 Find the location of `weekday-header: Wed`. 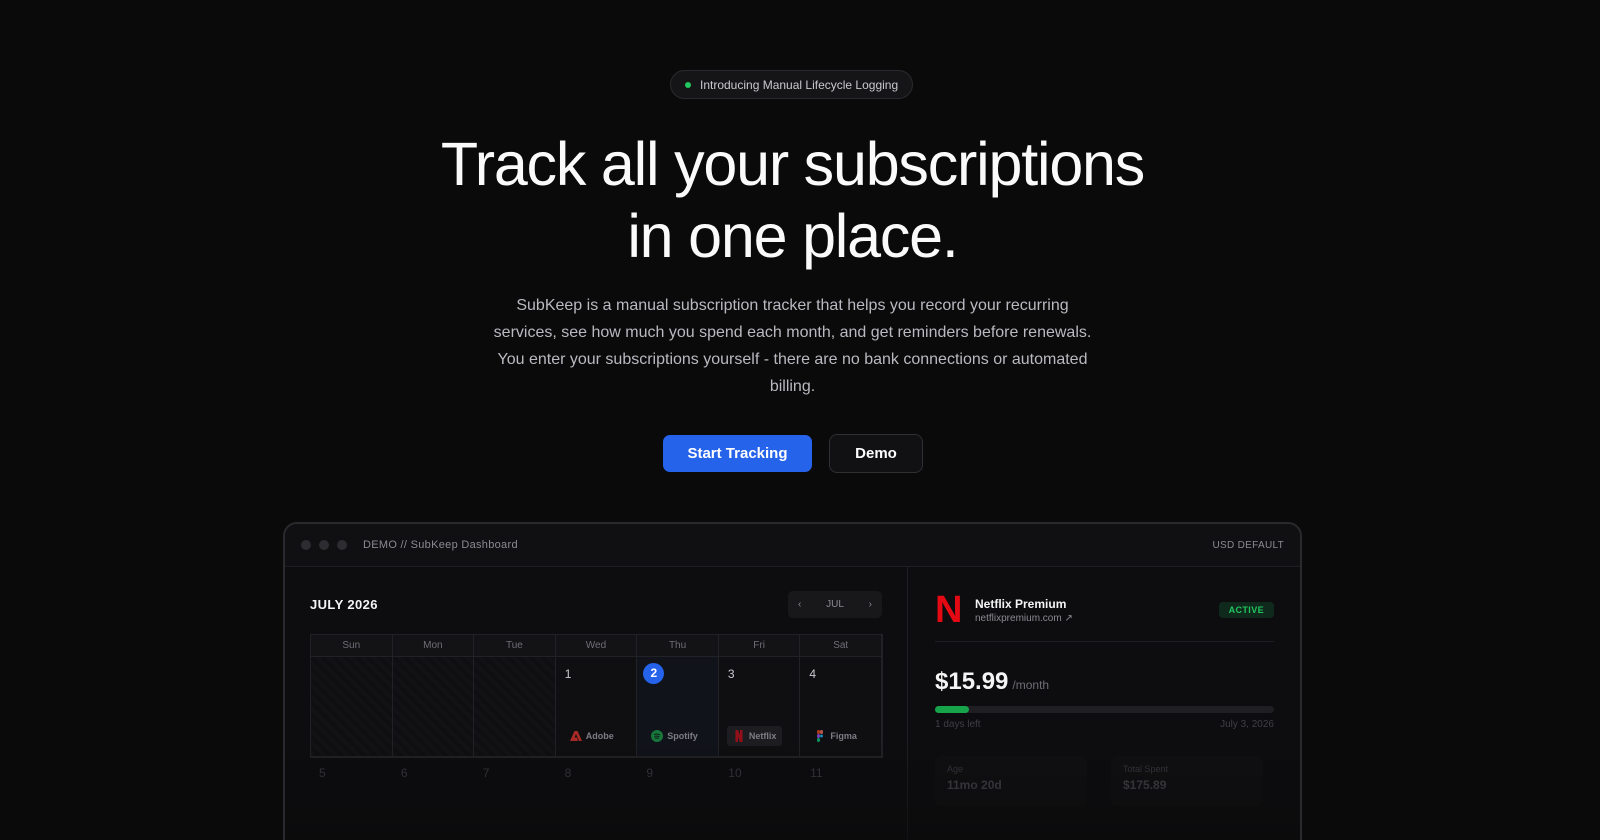

weekday-header: Wed is located at coordinates (596, 646).